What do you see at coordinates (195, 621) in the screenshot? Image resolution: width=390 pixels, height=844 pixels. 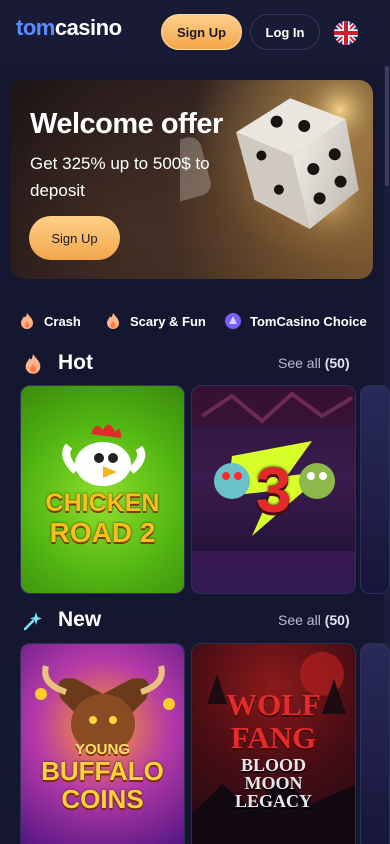 I see `section-new-header: New See all (50)` at bounding box center [195, 621].